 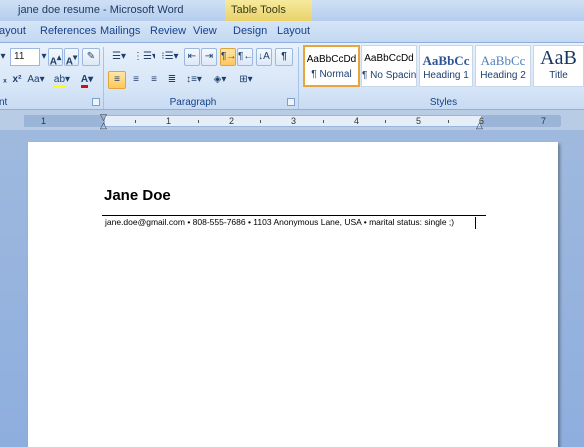 What do you see at coordinates (36, 80) in the screenshot?
I see `change-case-icon: Aa▾` at bounding box center [36, 80].